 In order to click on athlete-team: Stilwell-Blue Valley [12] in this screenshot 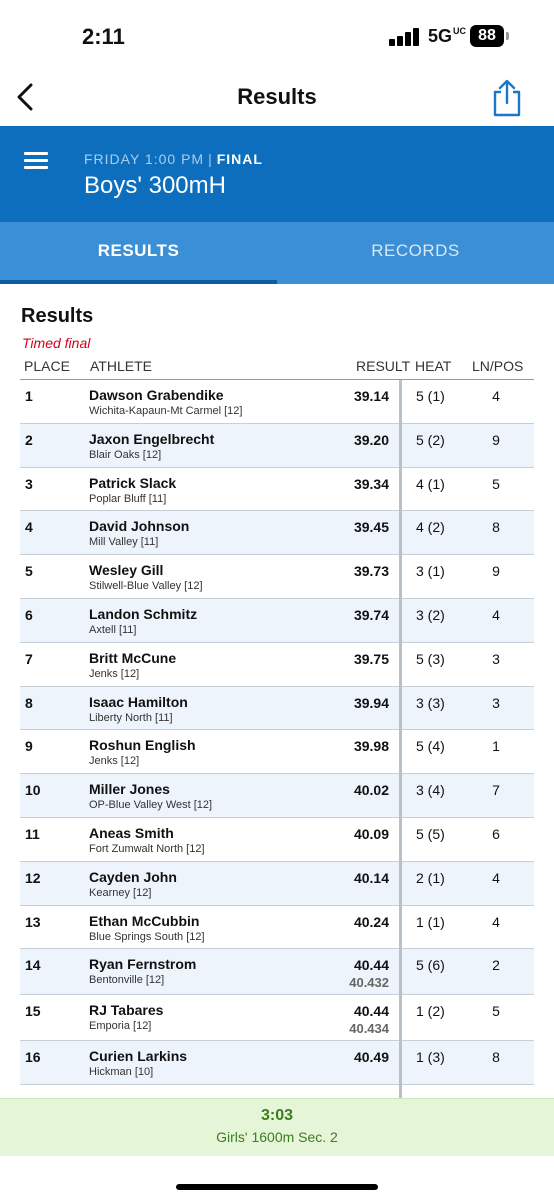, I will do `click(146, 586)`.